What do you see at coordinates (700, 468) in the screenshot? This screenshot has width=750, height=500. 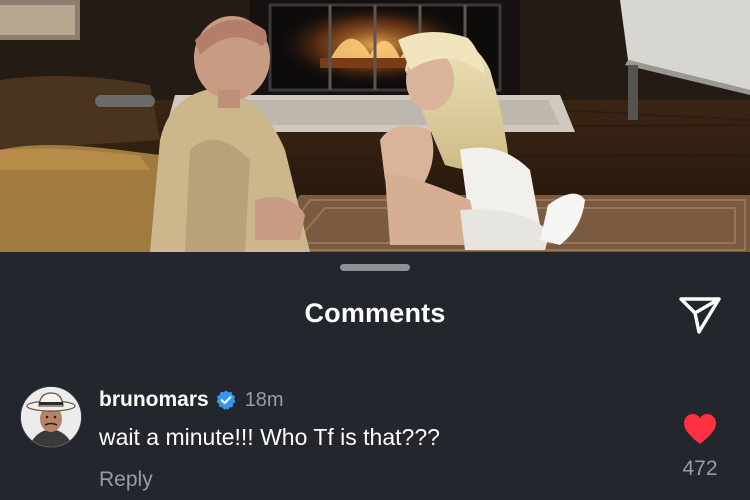 I see `like-count: 472` at bounding box center [700, 468].